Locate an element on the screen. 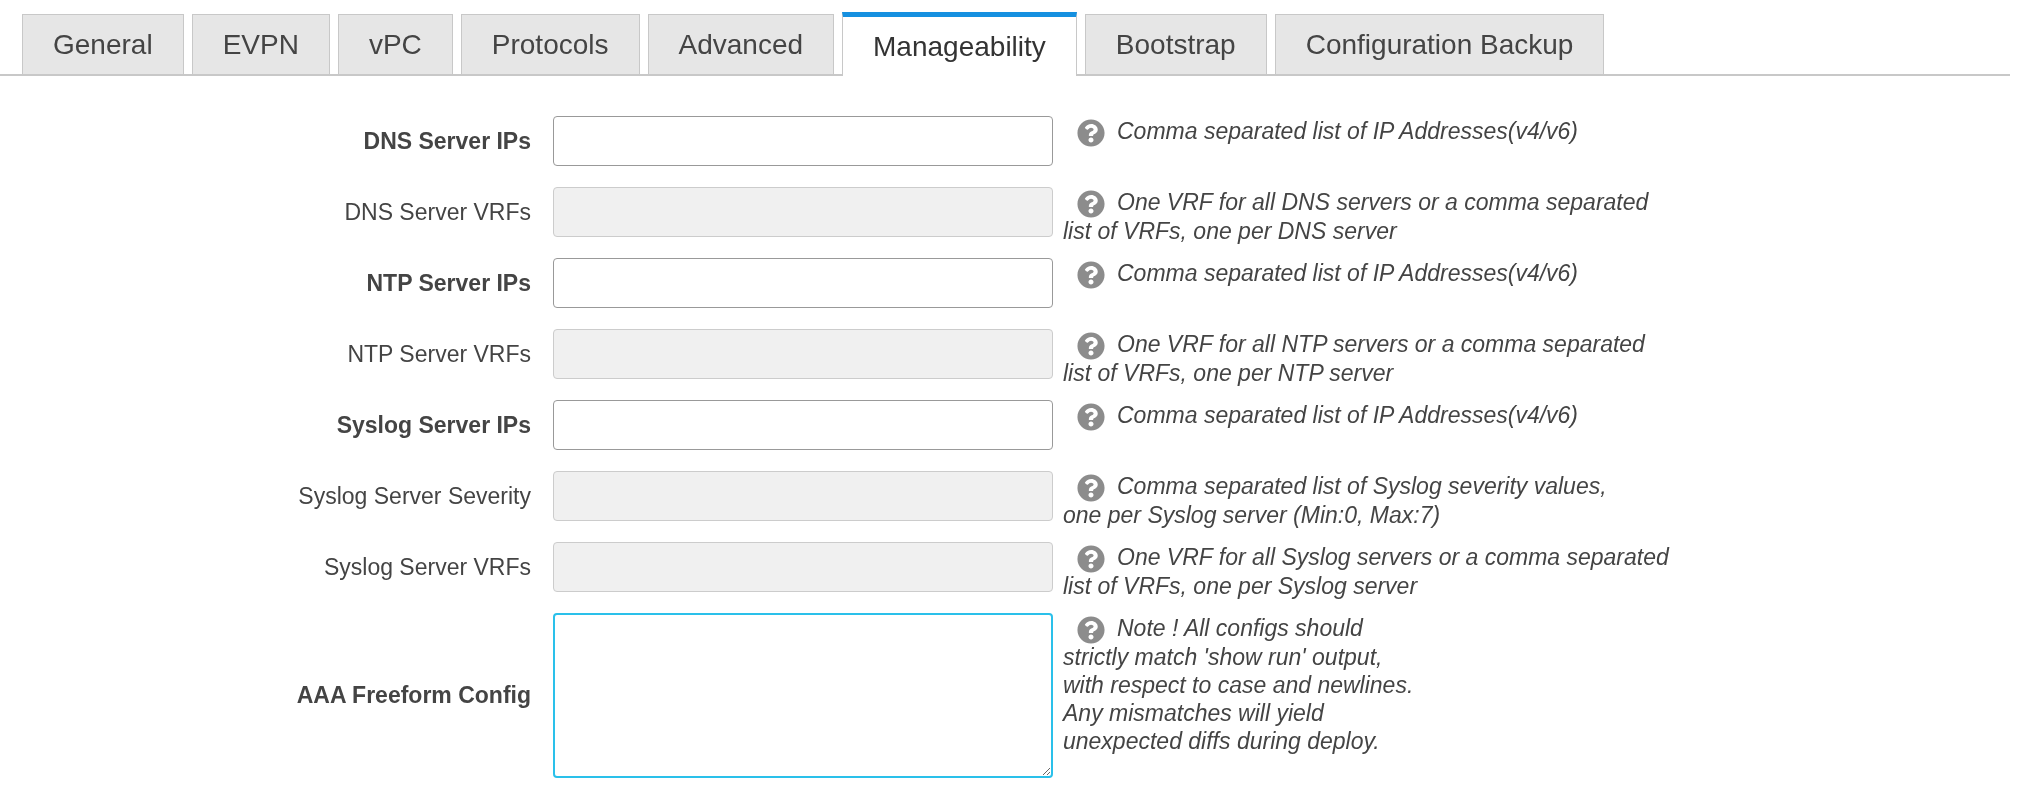 Image resolution: width=2018 pixels, height=806 pixels. tab: Manageability is located at coordinates (959, 44).